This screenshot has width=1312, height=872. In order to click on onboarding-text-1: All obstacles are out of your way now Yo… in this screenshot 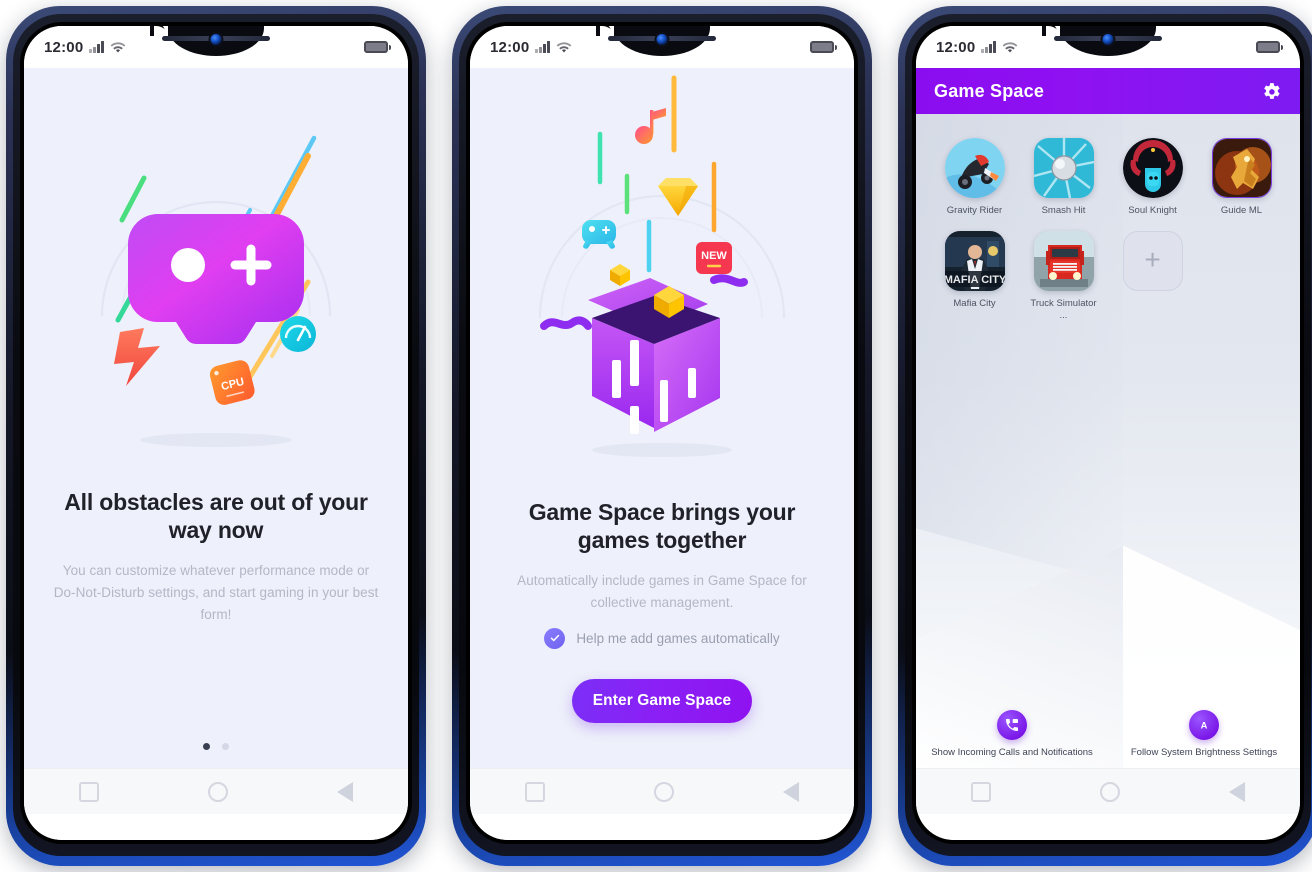, I will do `click(216, 557)`.